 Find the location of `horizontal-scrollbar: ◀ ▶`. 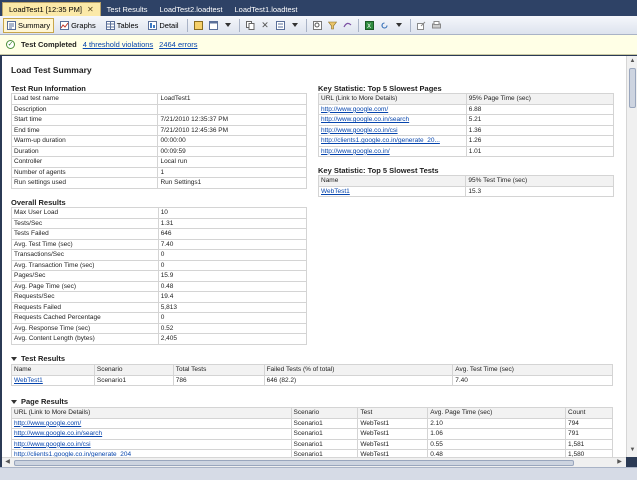

horizontal-scrollbar: ◀ ▶ is located at coordinates (314, 462).